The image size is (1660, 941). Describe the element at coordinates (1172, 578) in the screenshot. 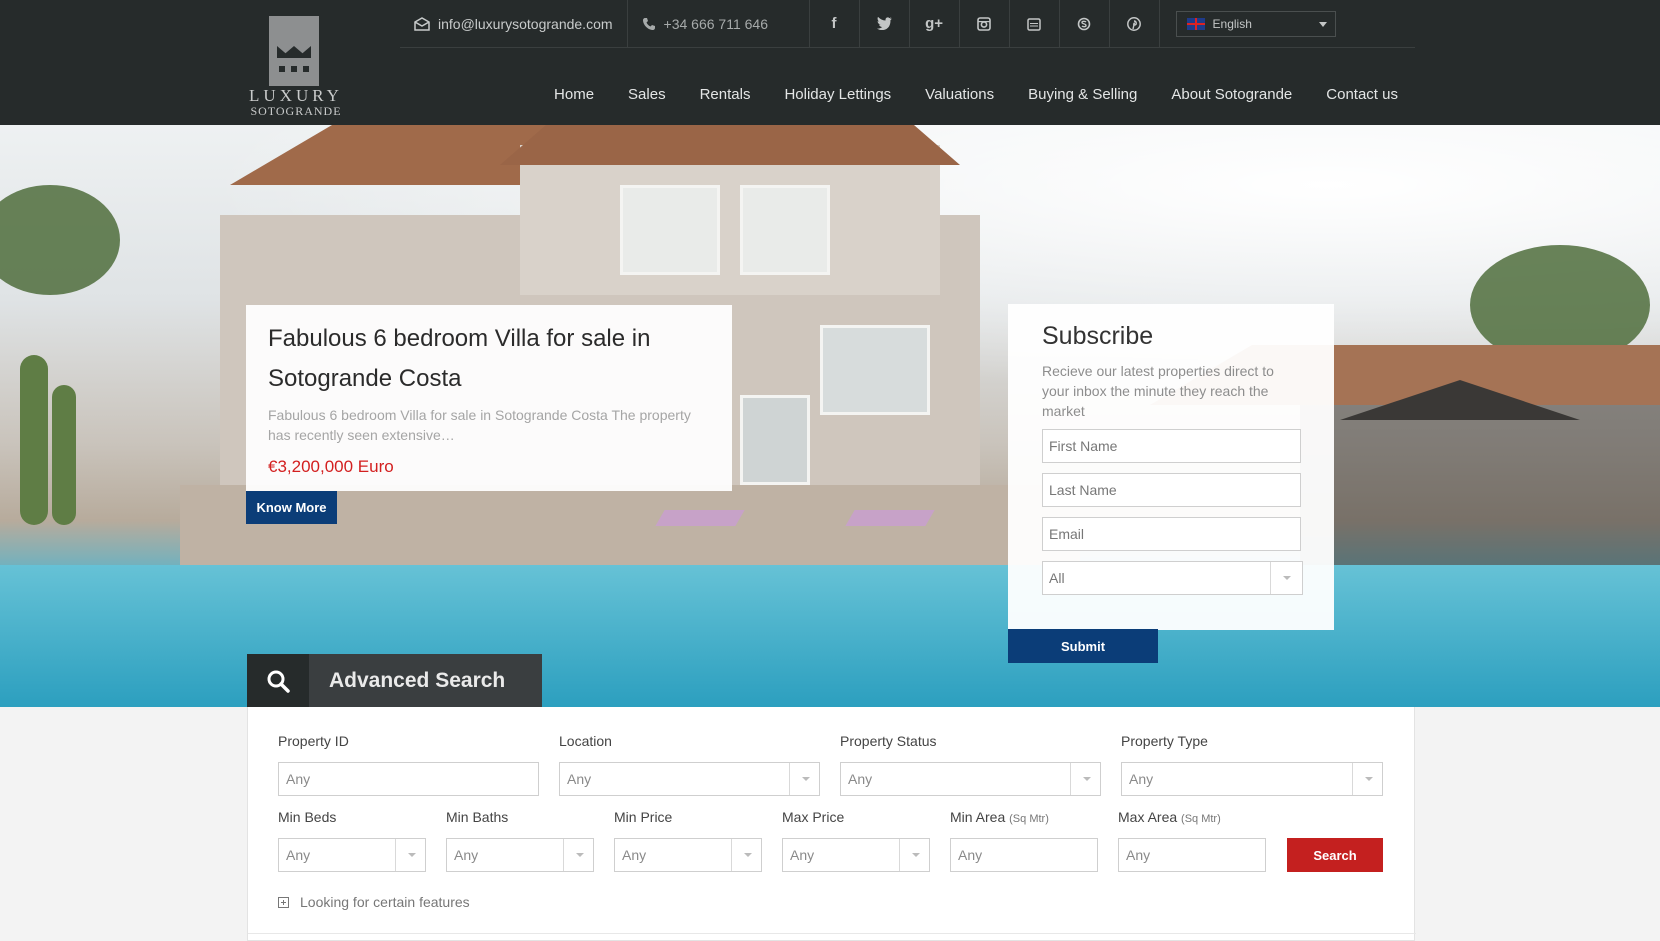

I see `subscribe-category-select: All` at that location.